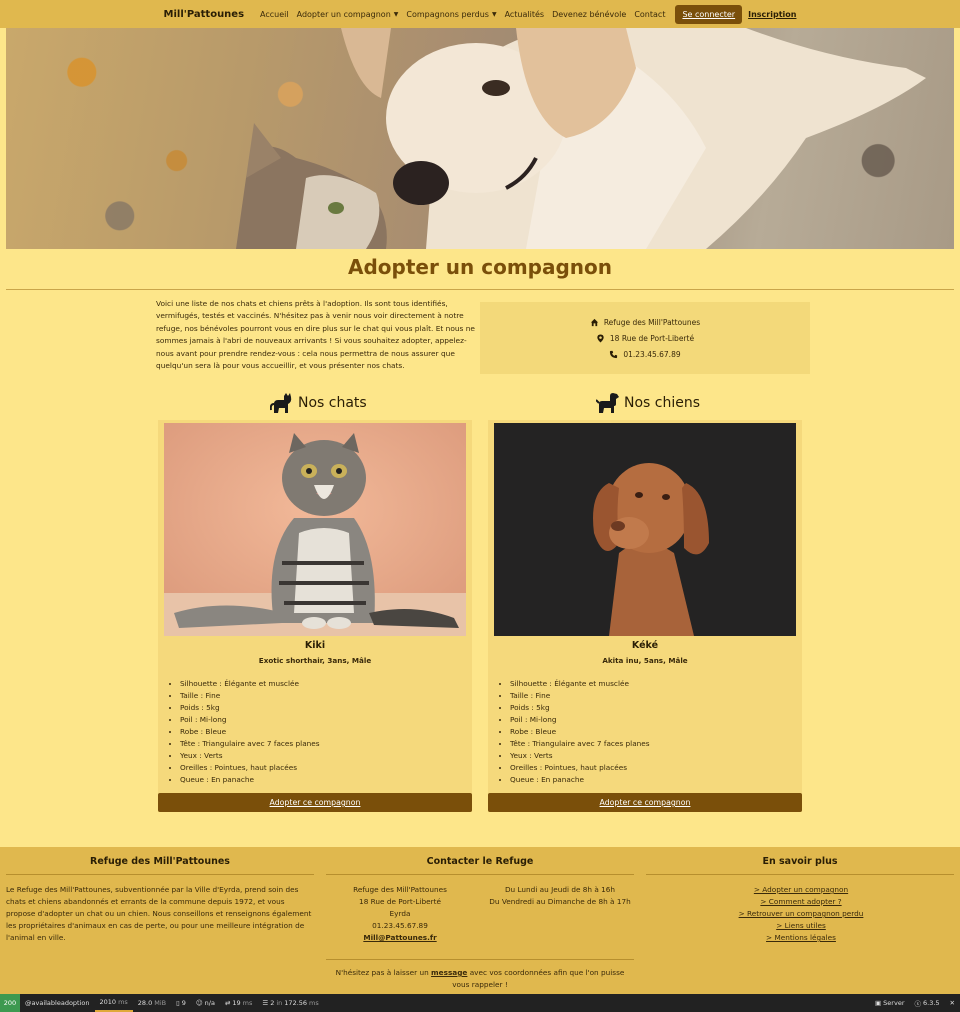 This screenshot has width=960, height=1012. I want to click on contact-address-row: 18 Rue de Port-Liberté, so click(645, 338).